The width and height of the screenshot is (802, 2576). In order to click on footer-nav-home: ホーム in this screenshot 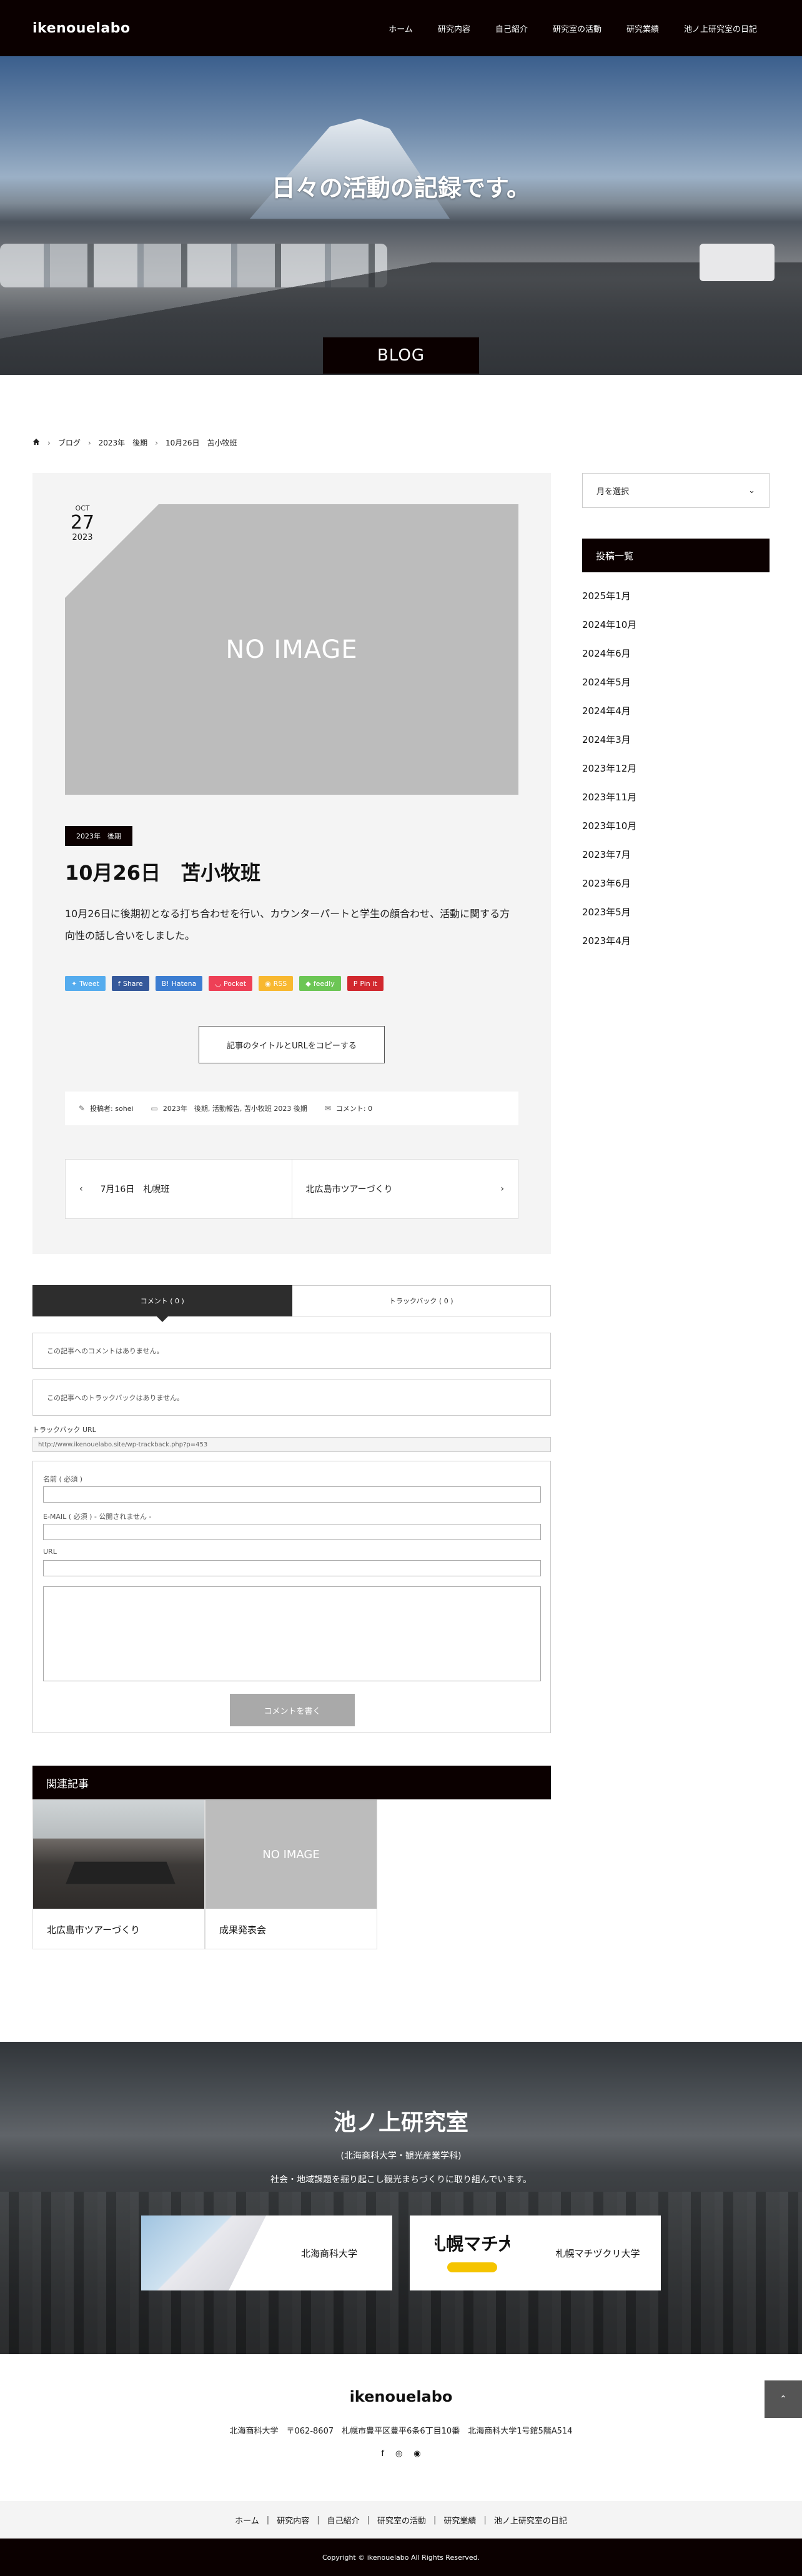, I will do `click(247, 2520)`.